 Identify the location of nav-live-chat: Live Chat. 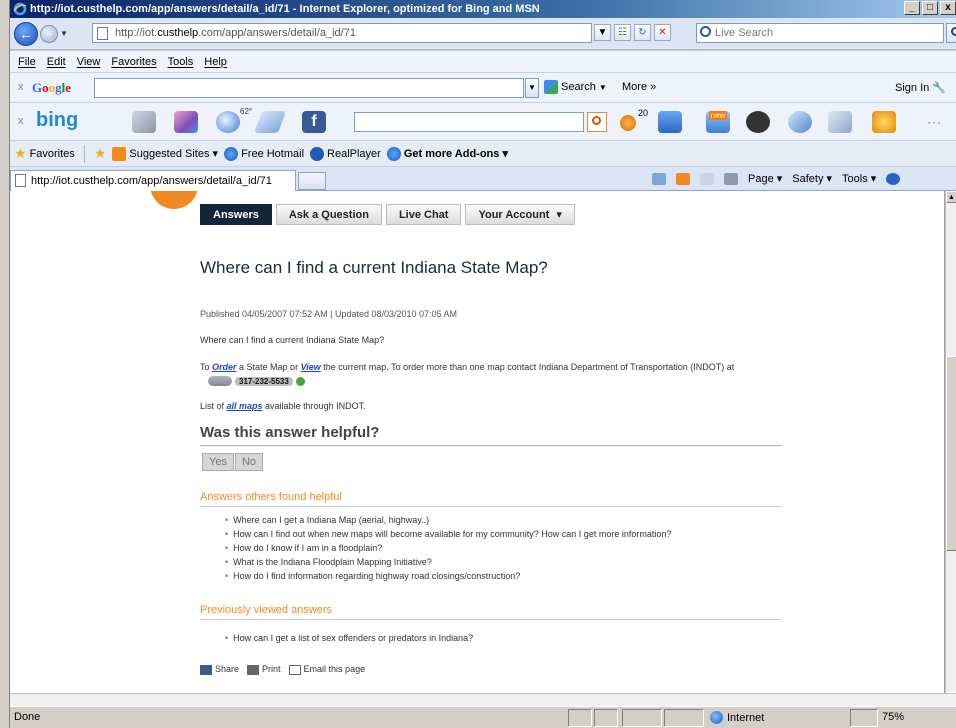
(423, 214).